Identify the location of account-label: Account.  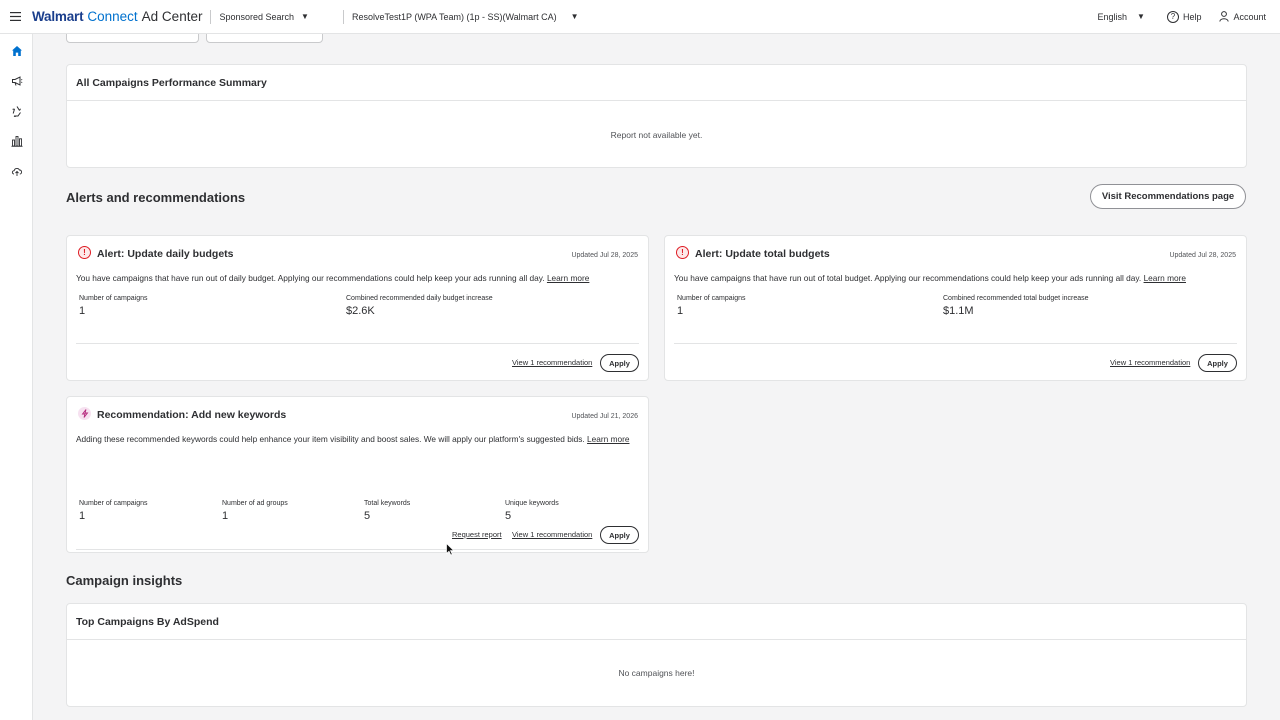
(1249, 16).